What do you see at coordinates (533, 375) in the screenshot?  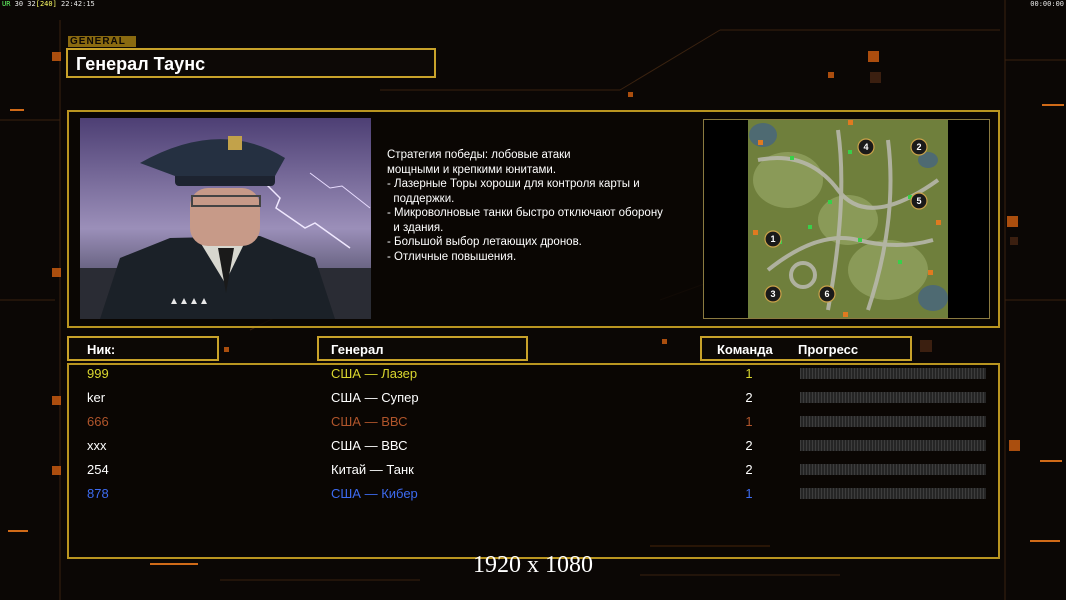 I see `player-row: 999 США — Лазер 1` at bounding box center [533, 375].